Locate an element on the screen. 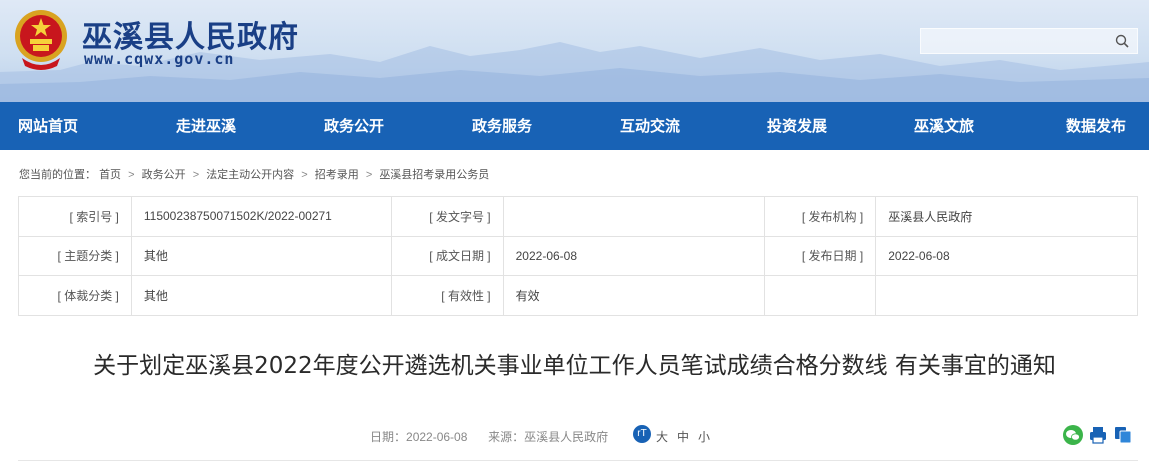 The image size is (1149, 463). nav-item-gov-affairs-open: 政务公开 is located at coordinates (354, 126).